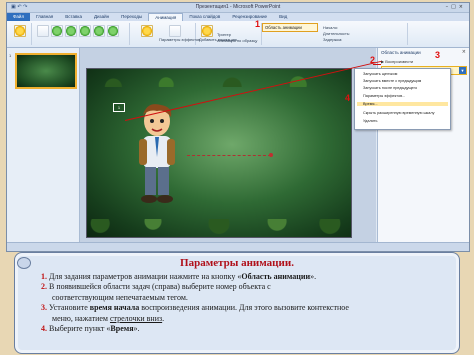  I want to click on preview-group, so click(20, 34).